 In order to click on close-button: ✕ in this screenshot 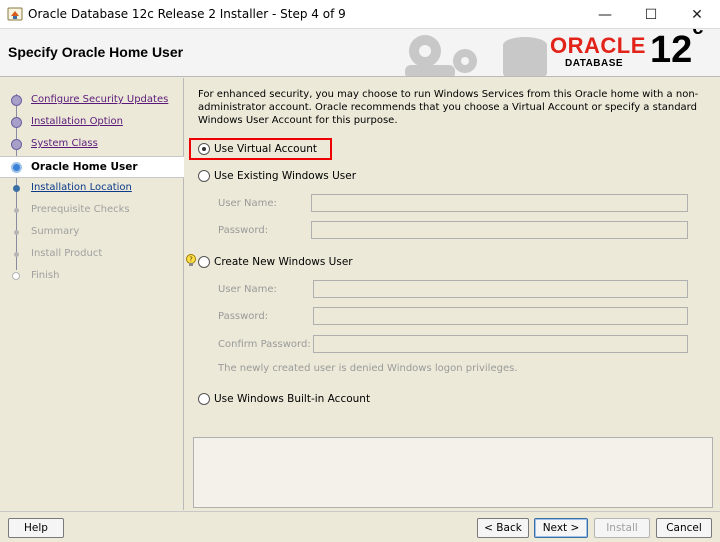, I will do `click(697, 14)`.